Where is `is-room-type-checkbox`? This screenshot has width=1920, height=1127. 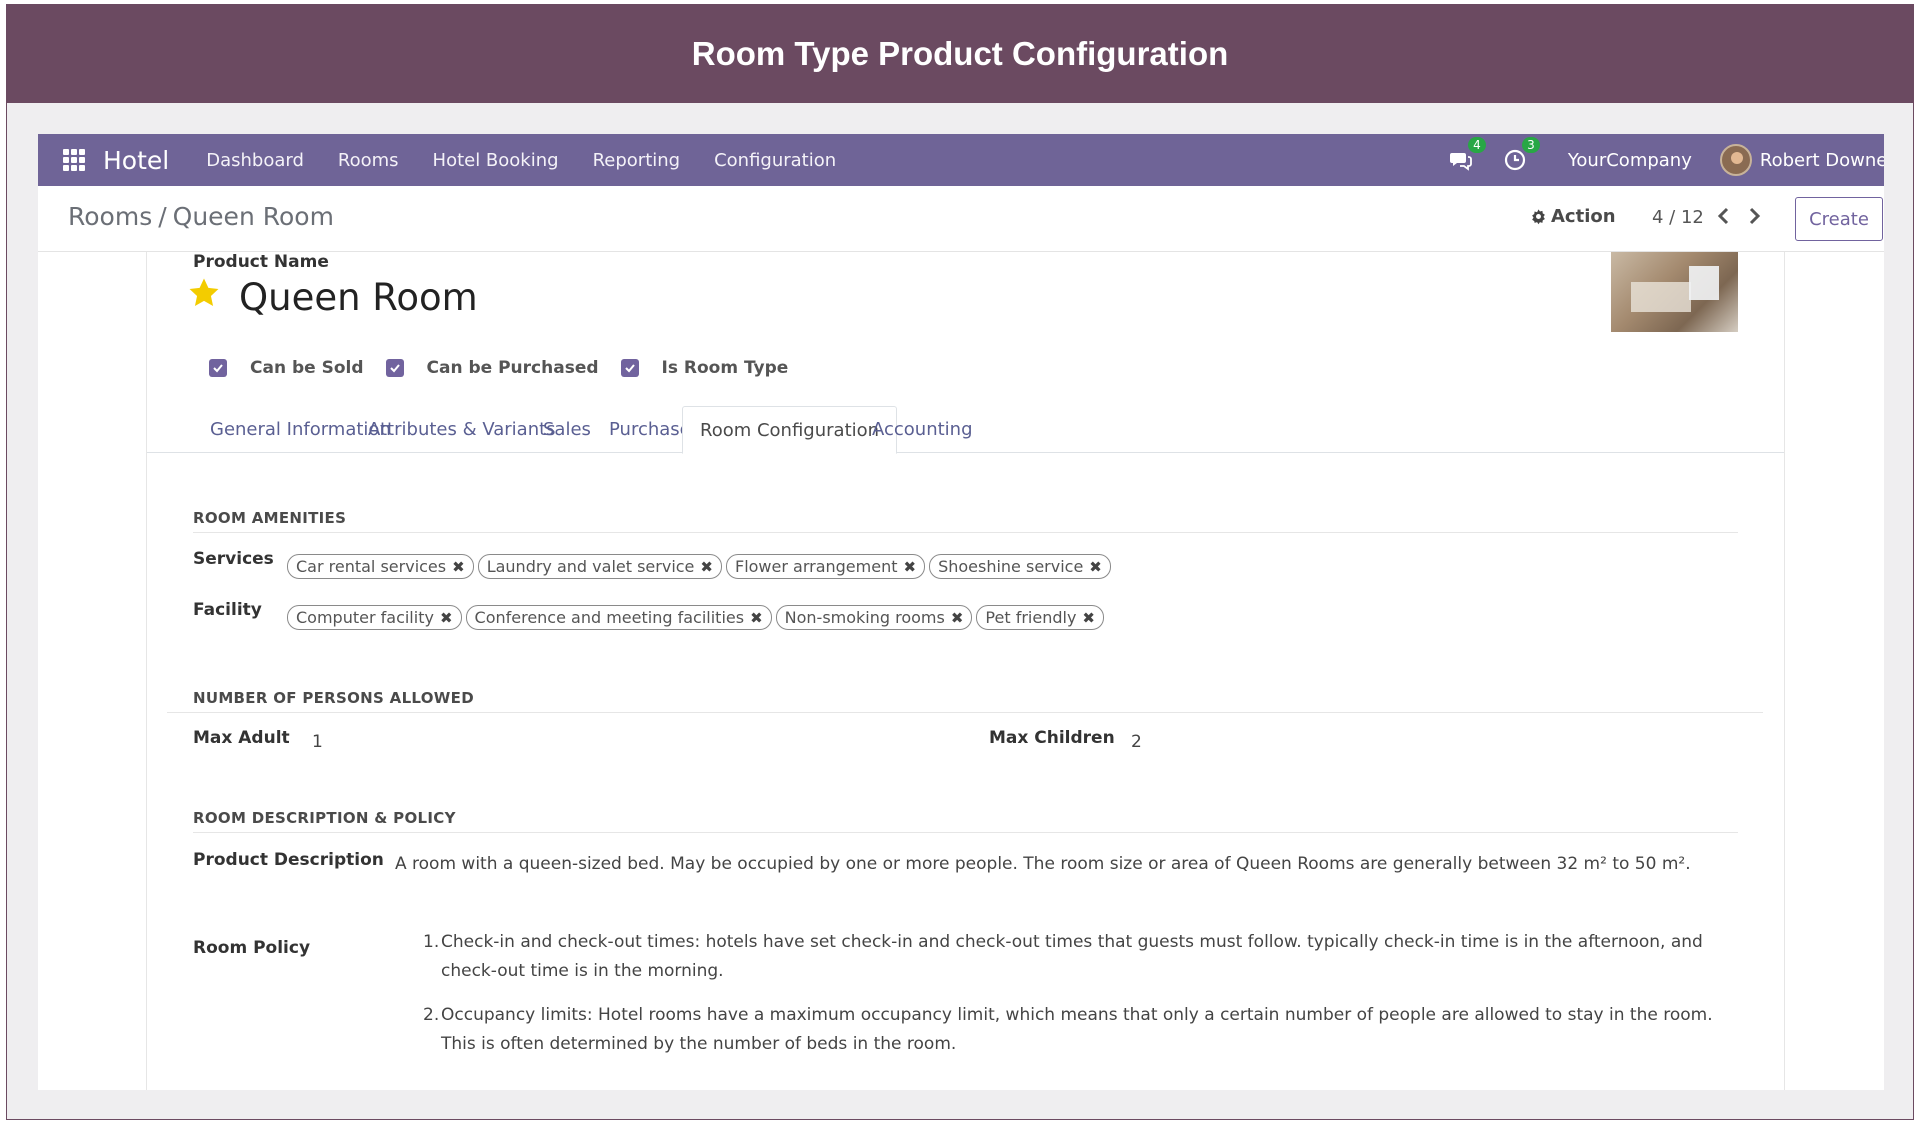 is-room-type-checkbox is located at coordinates (629, 368).